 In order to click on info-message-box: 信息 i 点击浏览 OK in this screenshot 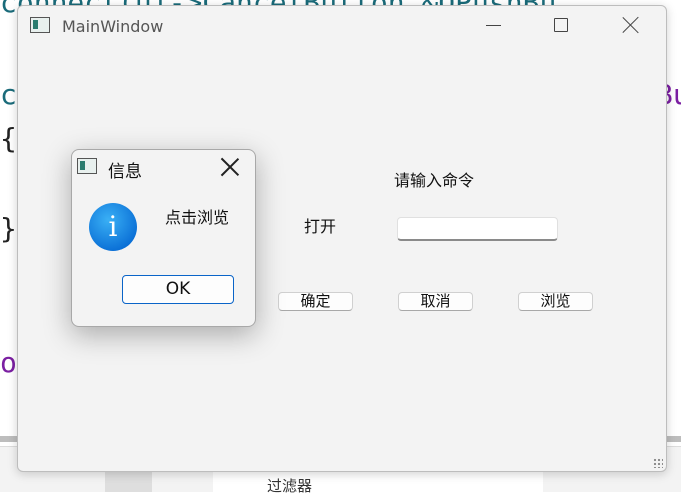, I will do `click(163, 238)`.